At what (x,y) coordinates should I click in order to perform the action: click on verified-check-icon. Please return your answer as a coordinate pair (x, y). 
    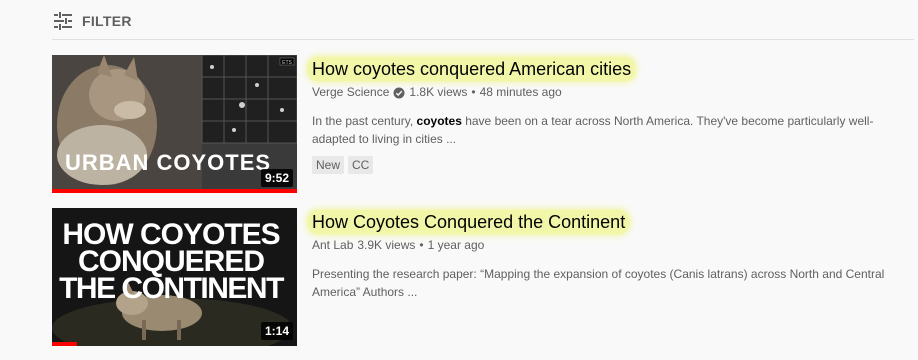
    Looking at the image, I should click on (399, 92).